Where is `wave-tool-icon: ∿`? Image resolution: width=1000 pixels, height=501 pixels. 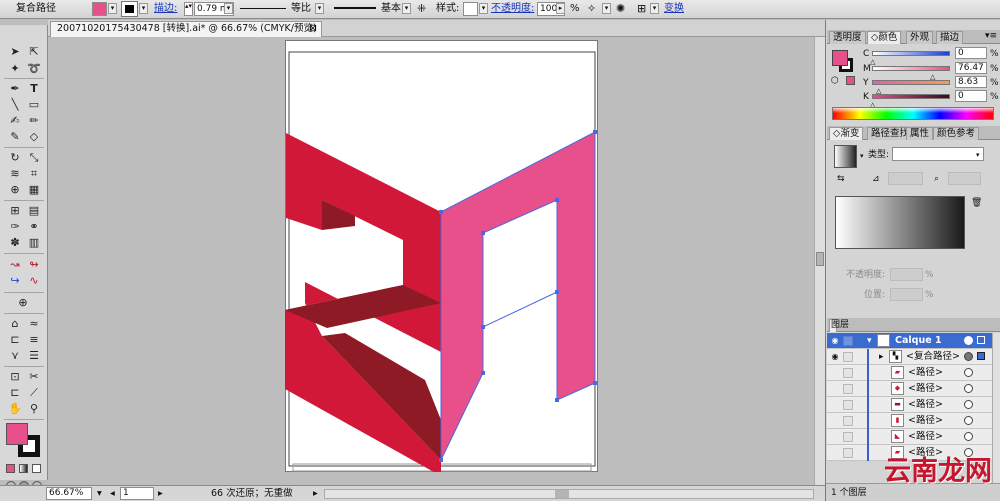
wave-tool-icon: ∿ is located at coordinates (34, 280).